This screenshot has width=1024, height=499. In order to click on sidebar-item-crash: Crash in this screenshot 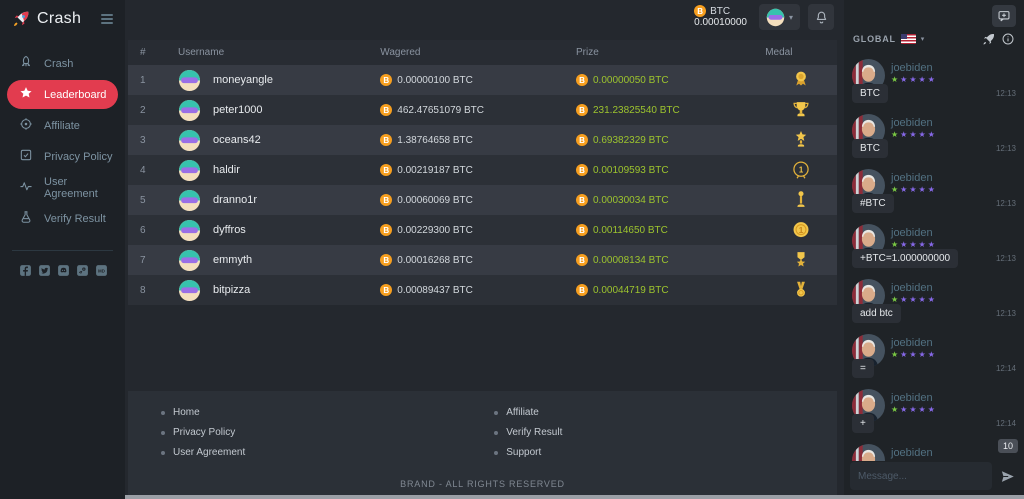, I will do `click(62, 63)`.